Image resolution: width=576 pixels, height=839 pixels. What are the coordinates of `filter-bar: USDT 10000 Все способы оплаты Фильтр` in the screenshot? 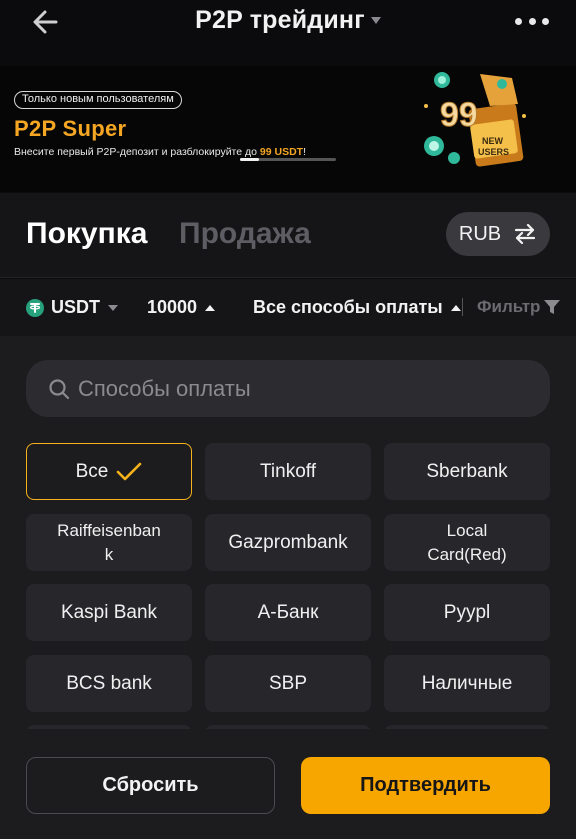 It's located at (288, 307).